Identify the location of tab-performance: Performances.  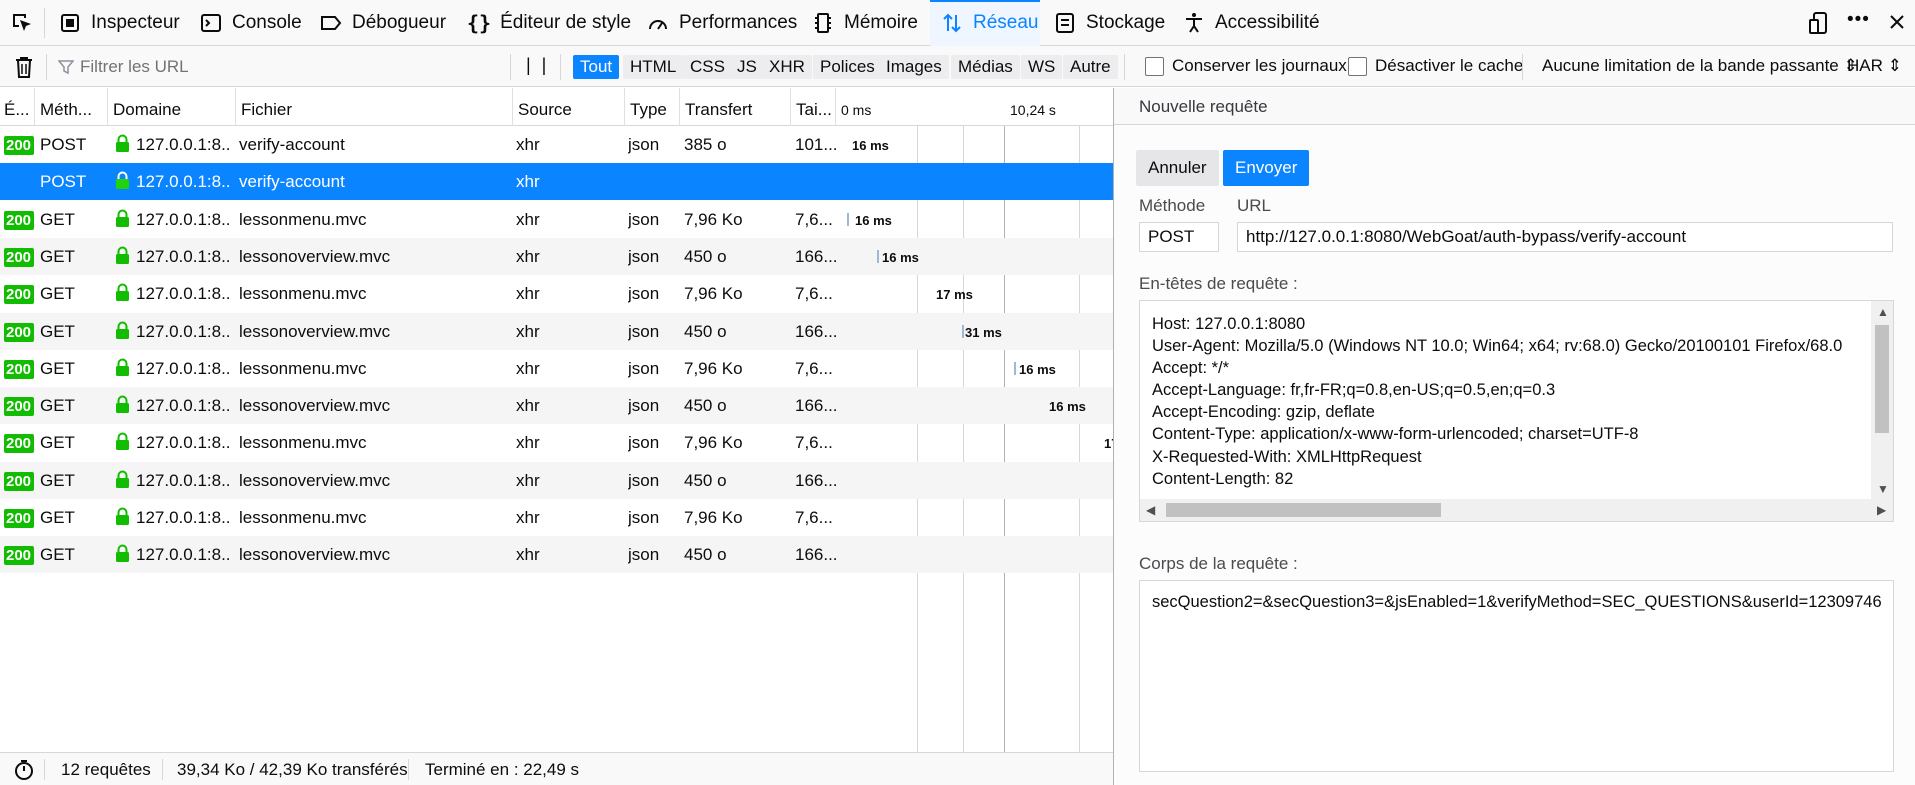
(721, 23).